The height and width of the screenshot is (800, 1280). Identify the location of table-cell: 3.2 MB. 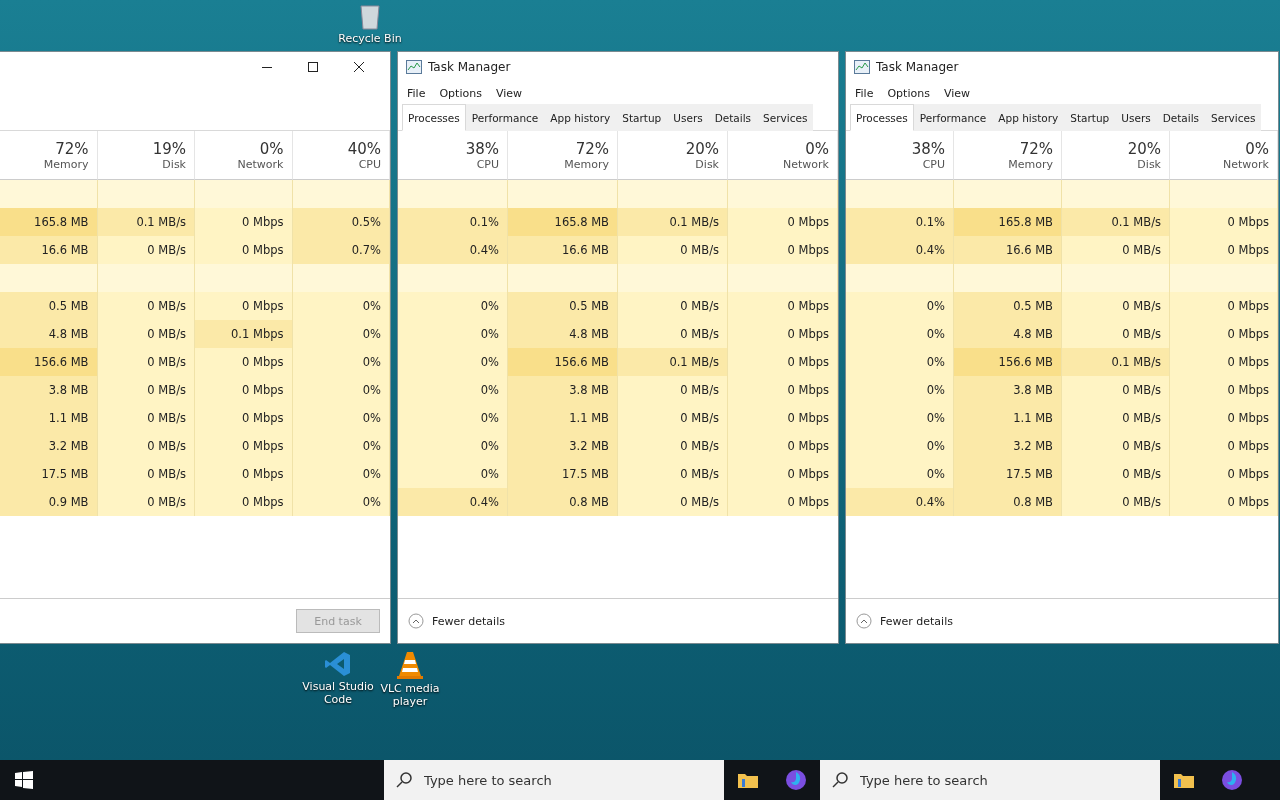
(563, 446).